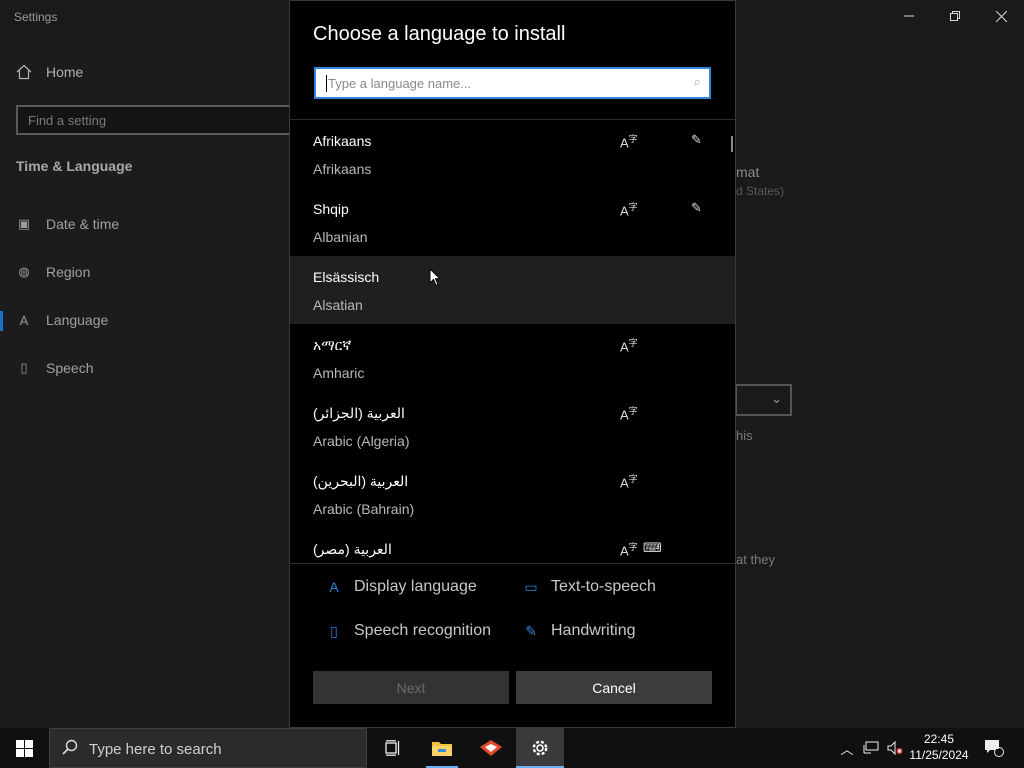 The height and width of the screenshot is (768, 1024). What do you see at coordinates (1, 321) in the screenshot?
I see `nav-active-indicator` at bounding box center [1, 321].